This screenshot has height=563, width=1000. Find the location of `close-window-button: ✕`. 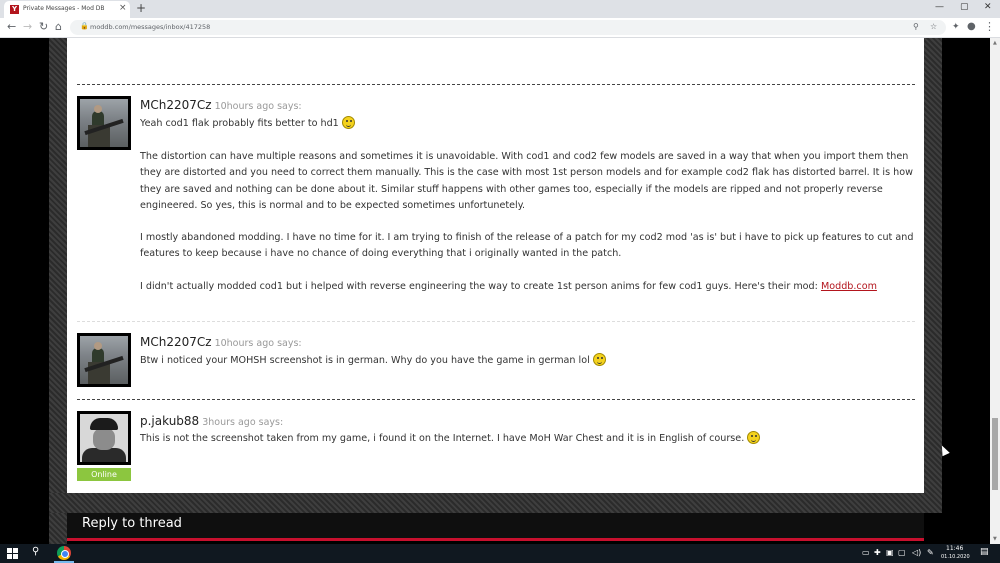

close-window-button: ✕ is located at coordinates (988, 7).